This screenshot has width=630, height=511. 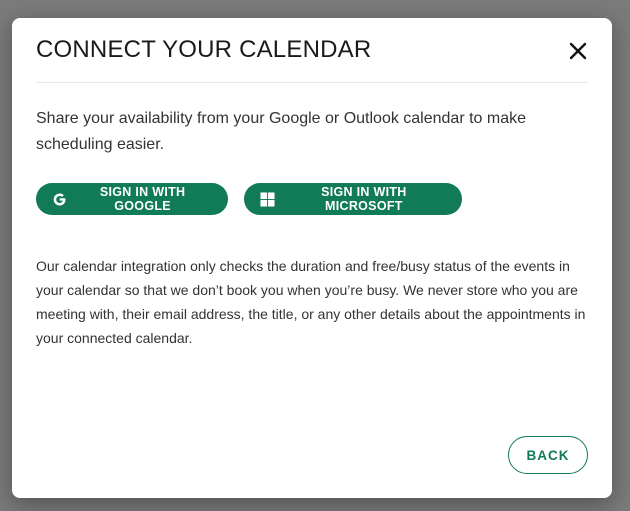 I want to click on microsoft-icon, so click(x=268, y=199).